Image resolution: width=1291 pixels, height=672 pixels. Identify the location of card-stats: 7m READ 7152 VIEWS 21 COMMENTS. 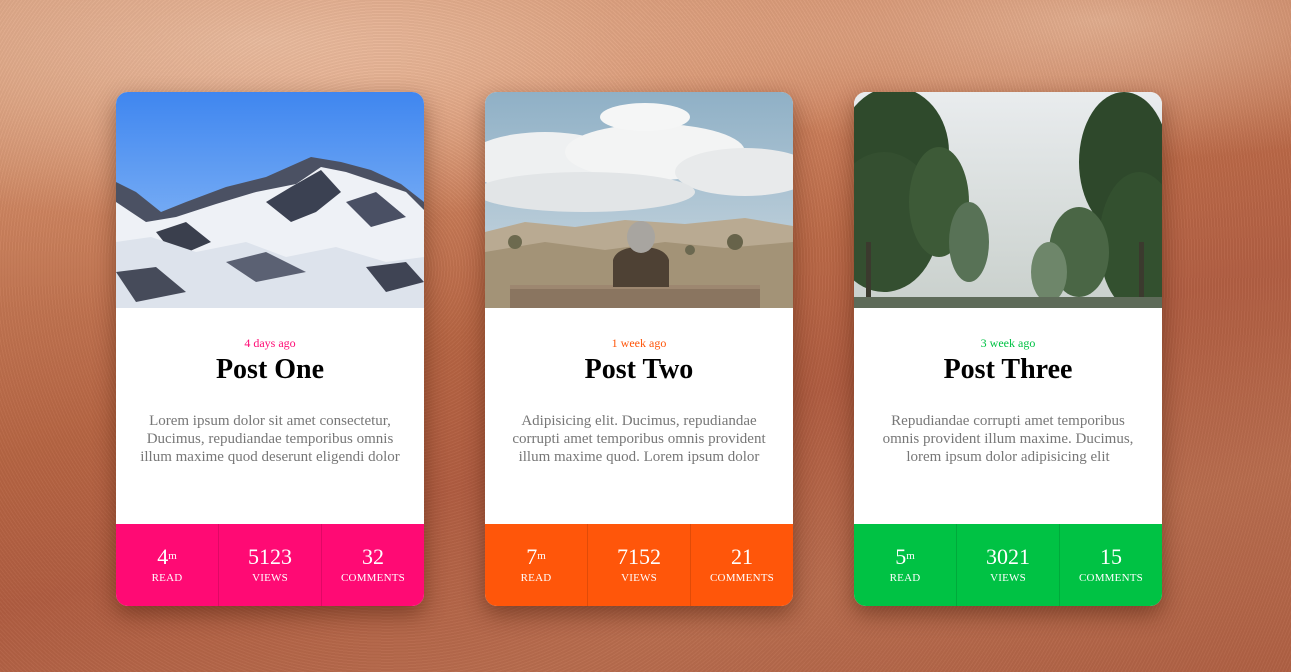
(639, 565).